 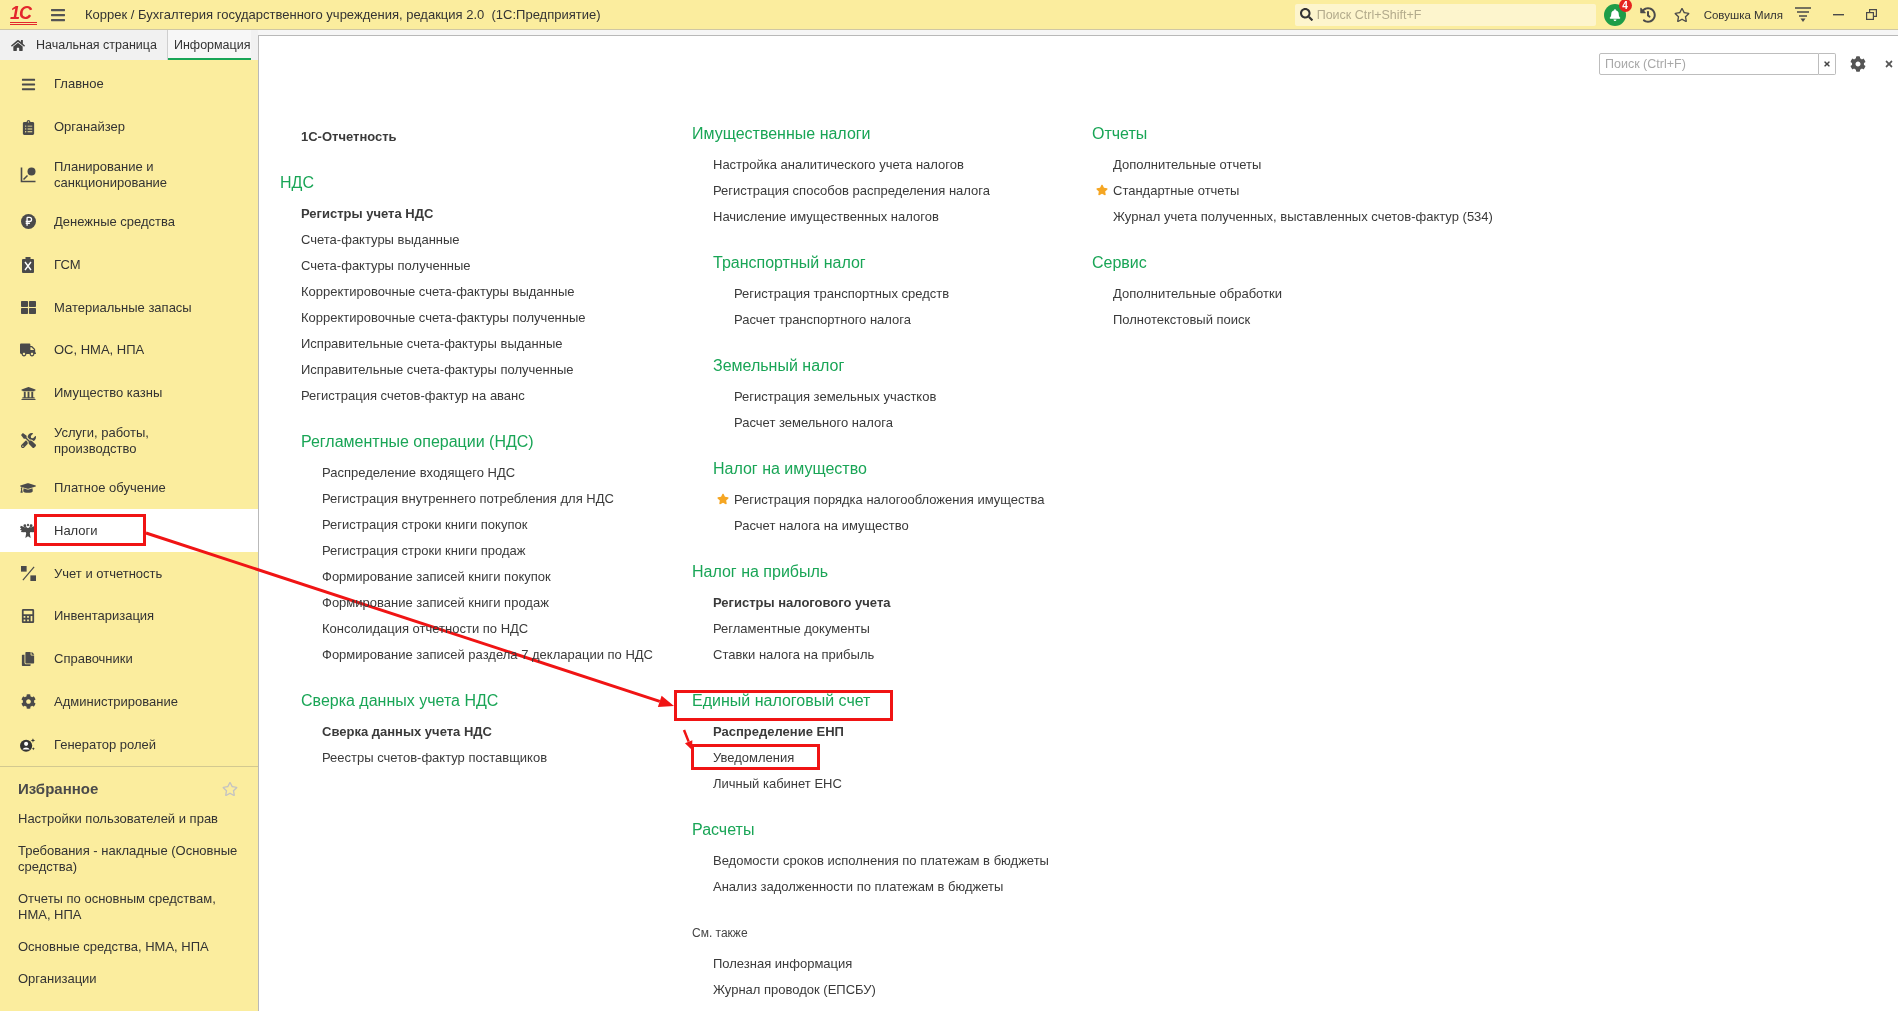 I want to click on sidebar-item: Учет и отчетность, so click(x=129, y=573).